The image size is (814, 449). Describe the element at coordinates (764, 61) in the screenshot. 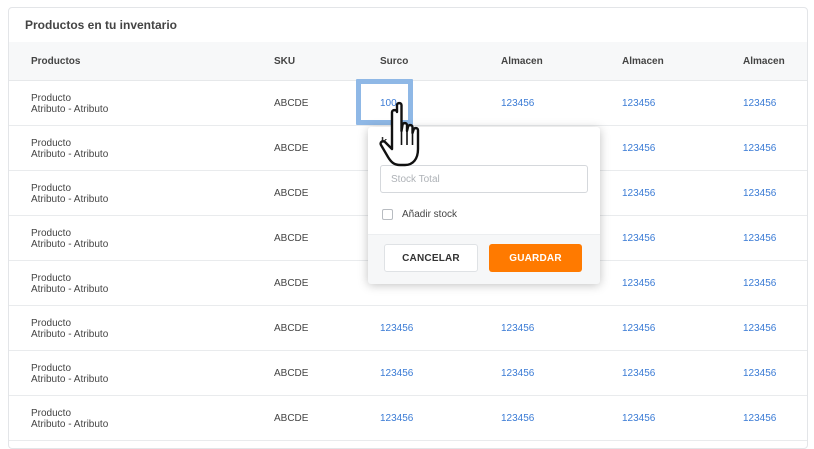

I see `header-almacen-3: Almacen` at that location.